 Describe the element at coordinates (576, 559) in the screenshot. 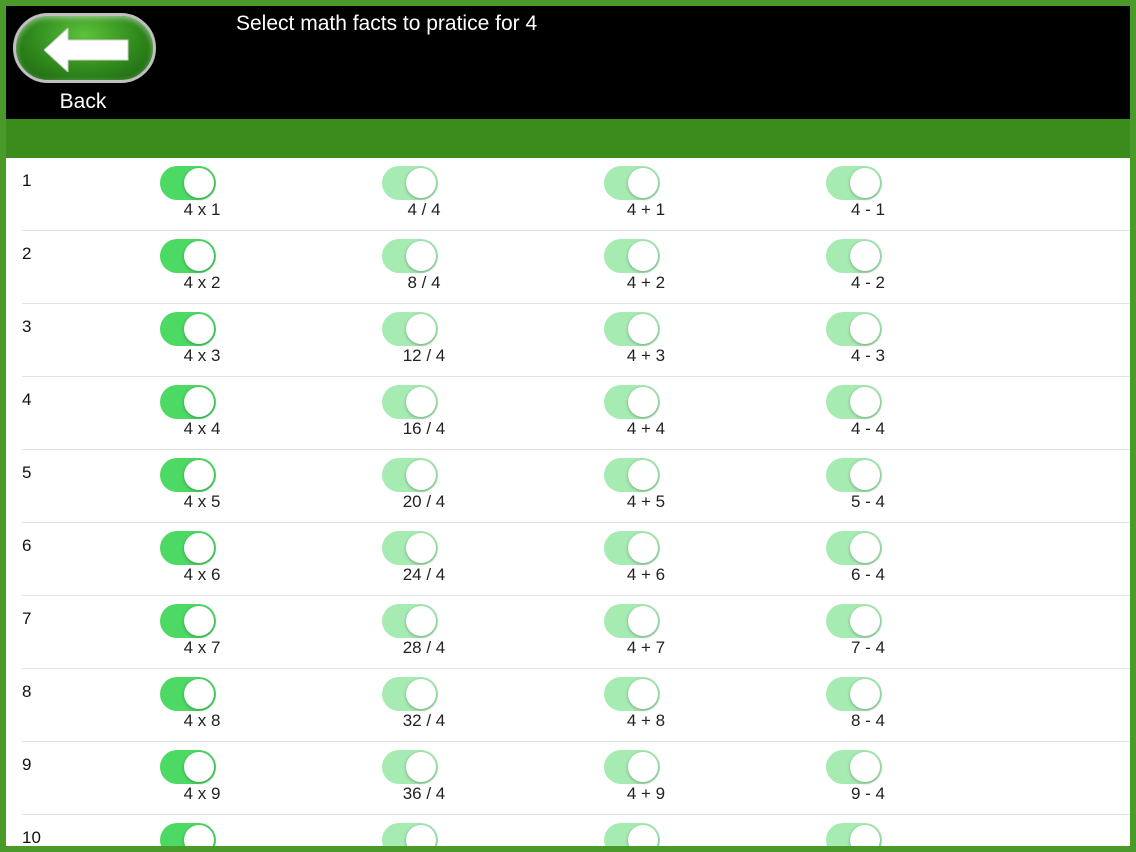

I see `table-row: 6 4 x 6 24 / 4 4 + 6 6 - 4` at that location.